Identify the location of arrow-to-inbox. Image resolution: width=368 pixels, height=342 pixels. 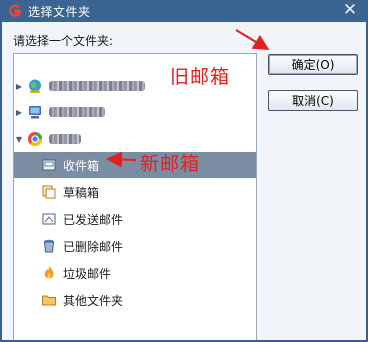
(121, 159).